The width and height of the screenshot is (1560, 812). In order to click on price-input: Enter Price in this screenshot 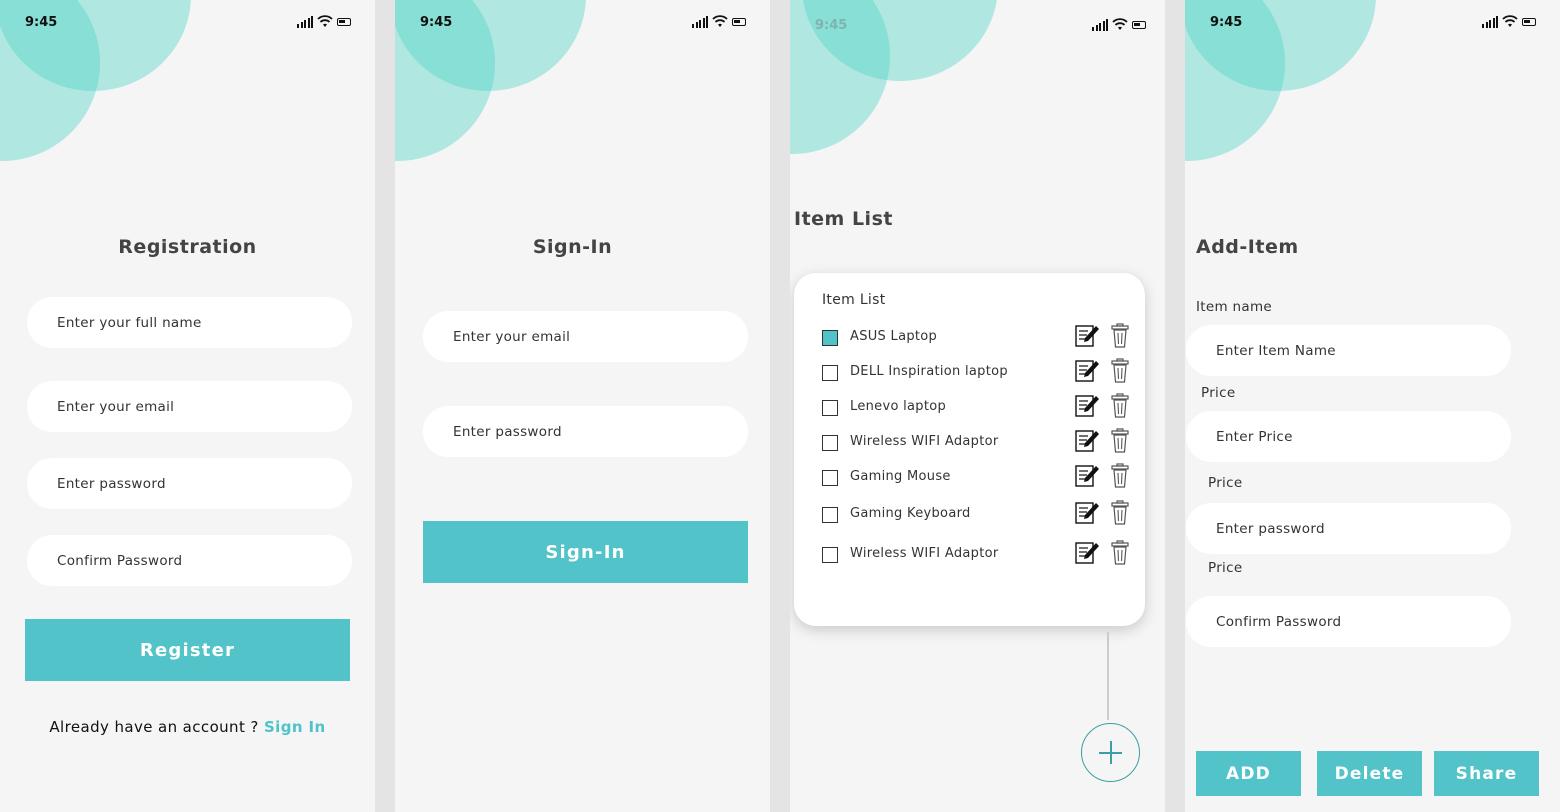, I will do `click(1348, 436)`.